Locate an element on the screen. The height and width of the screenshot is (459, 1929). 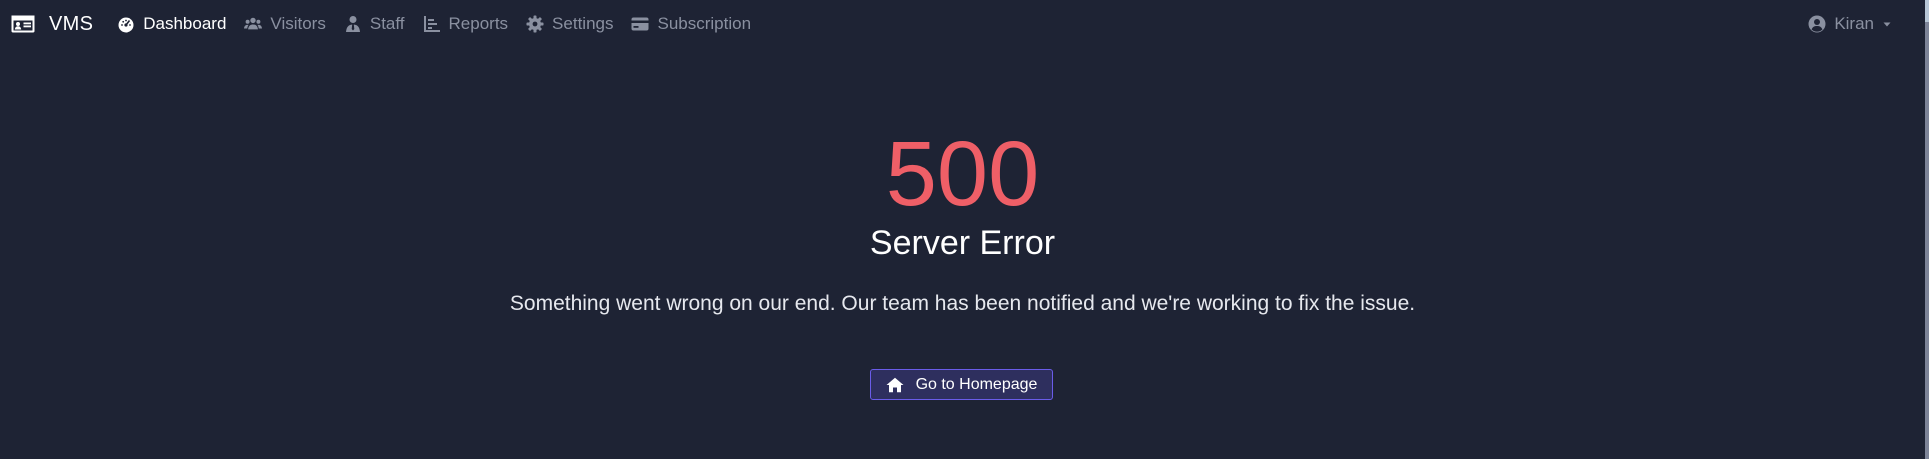
nav-item-reports: Reports is located at coordinates (466, 24).